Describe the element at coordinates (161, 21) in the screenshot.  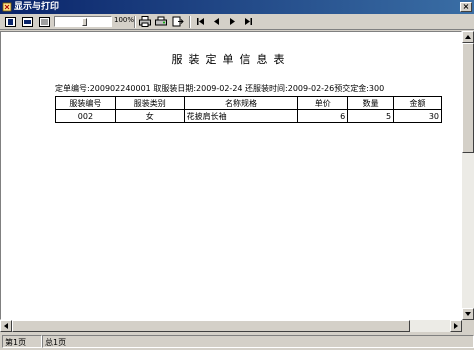
I see `print-setup-icon` at that location.